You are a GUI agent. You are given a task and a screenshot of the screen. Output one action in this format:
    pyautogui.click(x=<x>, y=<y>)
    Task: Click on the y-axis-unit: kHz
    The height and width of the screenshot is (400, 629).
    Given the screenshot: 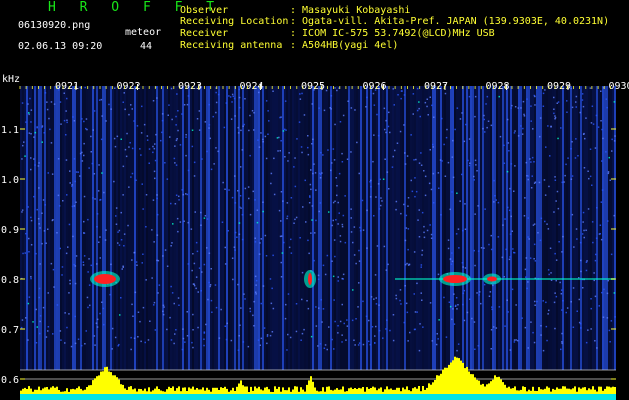 What is the action you would take?
    pyautogui.click(x=11, y=79)
    